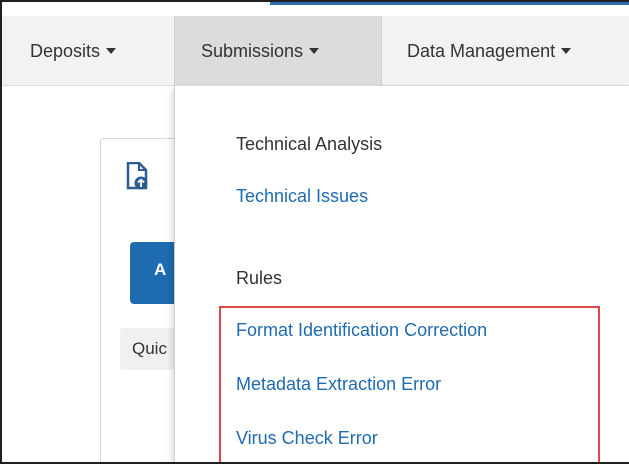 The image size is (629, 464). What do you see at coordinates (309, 144) in the screenshot?
I see `menu-header-technical-analysis: Technical Analysis` at bounding box center [309, 144].